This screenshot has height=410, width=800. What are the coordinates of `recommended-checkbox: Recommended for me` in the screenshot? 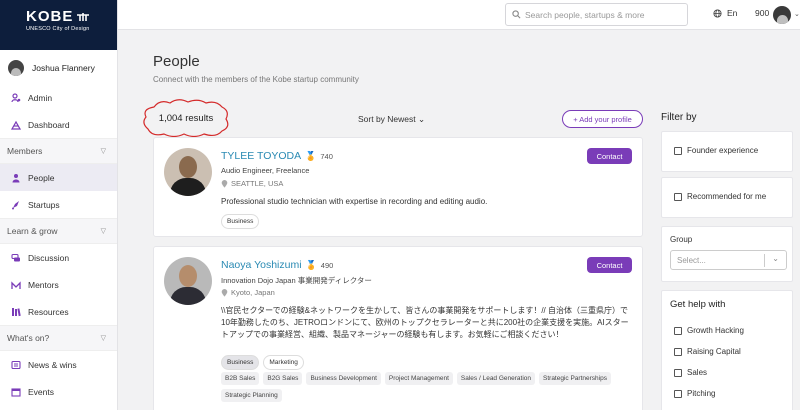 It's located at (733, 196).